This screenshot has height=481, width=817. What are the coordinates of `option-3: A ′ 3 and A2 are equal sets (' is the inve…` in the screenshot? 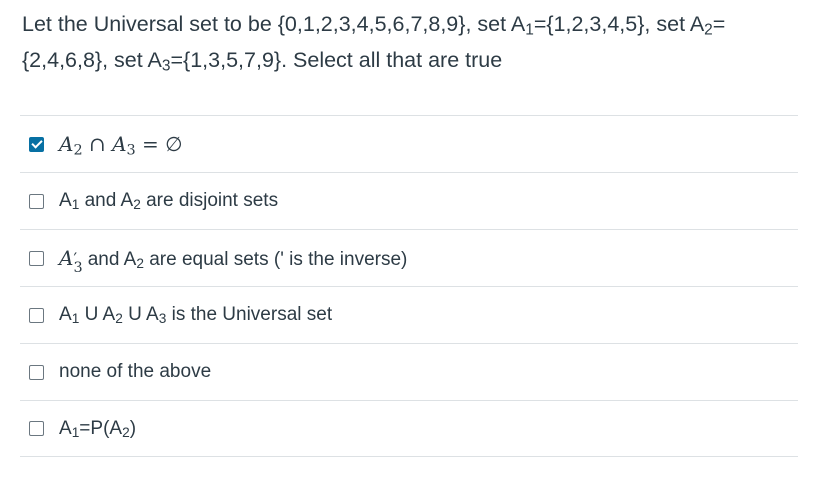 It's located at (409, 257).